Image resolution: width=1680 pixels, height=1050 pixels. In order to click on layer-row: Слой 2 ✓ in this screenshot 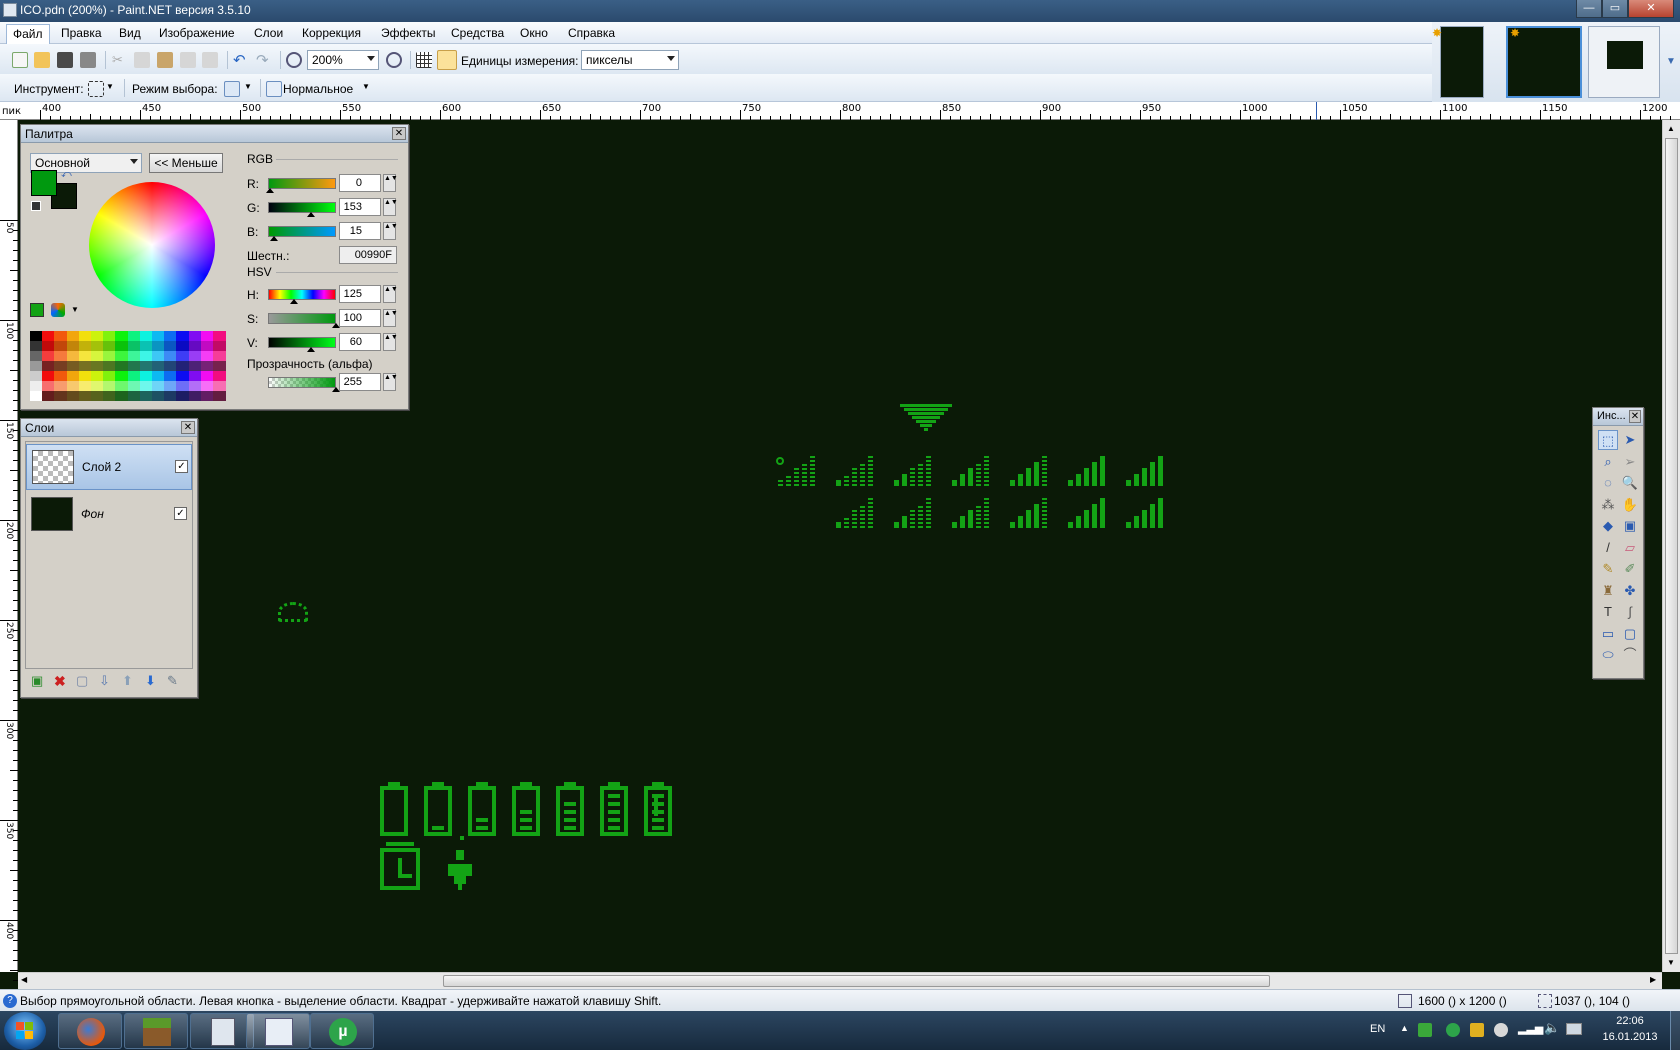, I will do `click(109, 467)`.